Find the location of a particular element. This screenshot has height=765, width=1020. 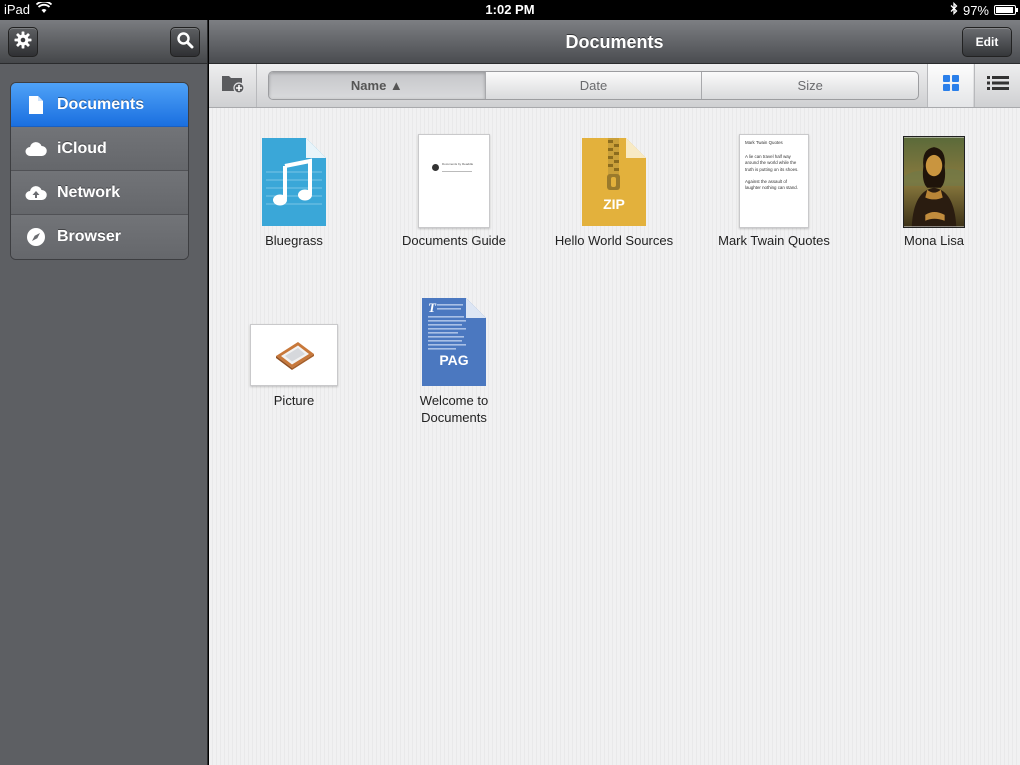

sidebar-item-label: Network is located at coordinates (89, 192).